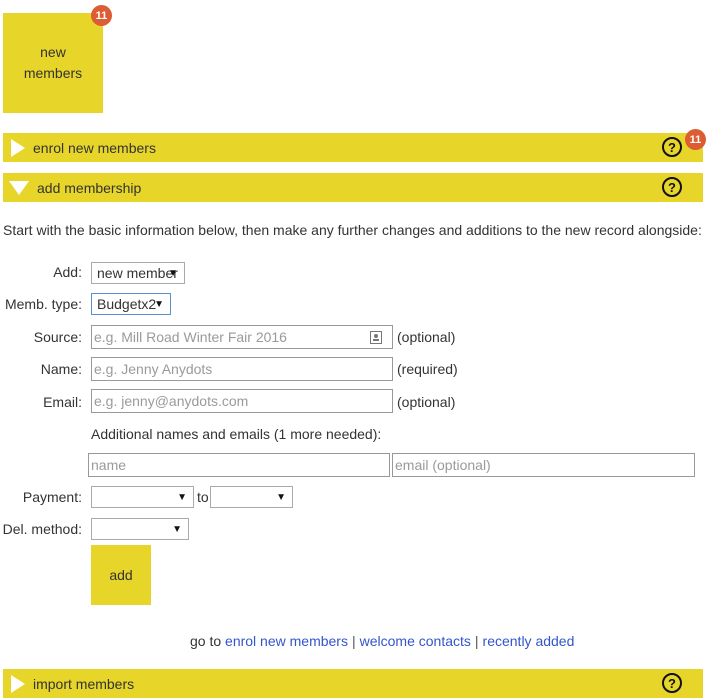  What do you see at coordinates (89, 187) in the screenshot?
I see `section-add-membership-label: add membership` at bounding box center [89, 187].